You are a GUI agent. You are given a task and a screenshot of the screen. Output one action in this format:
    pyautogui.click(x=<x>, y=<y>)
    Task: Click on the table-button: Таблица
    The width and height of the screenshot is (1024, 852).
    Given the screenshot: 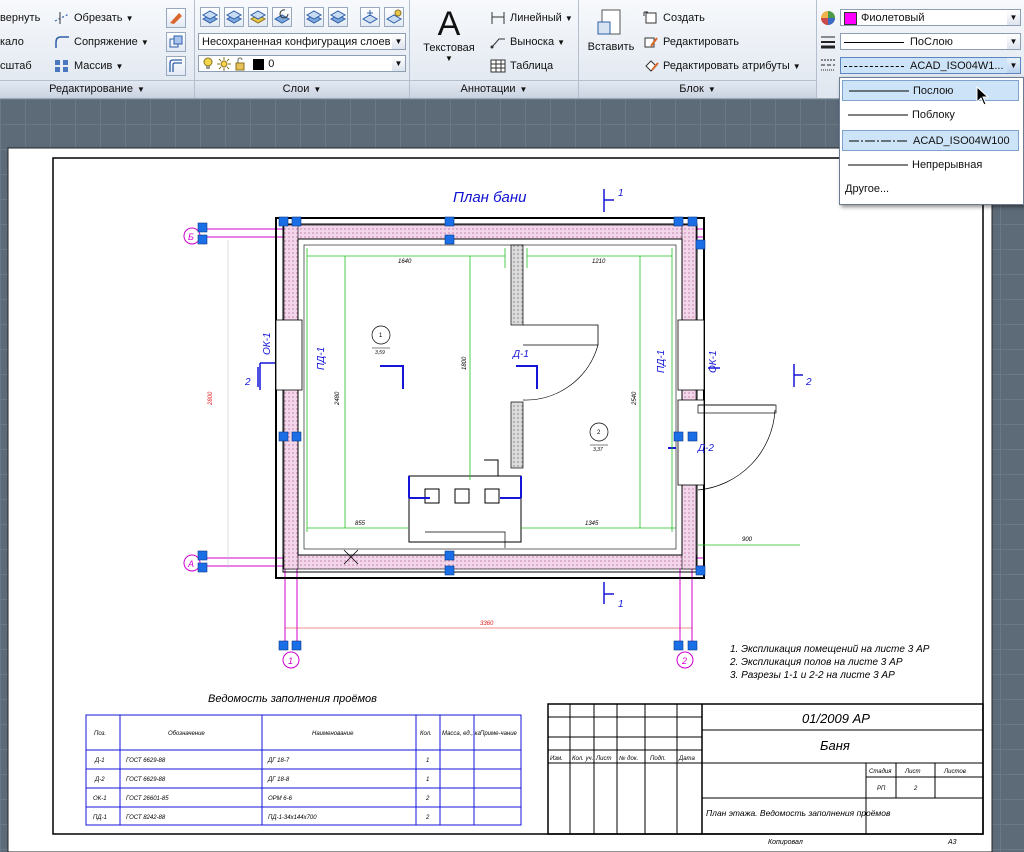 What is the action you would take?
    pyautogui.click(x=521, y=66)
    